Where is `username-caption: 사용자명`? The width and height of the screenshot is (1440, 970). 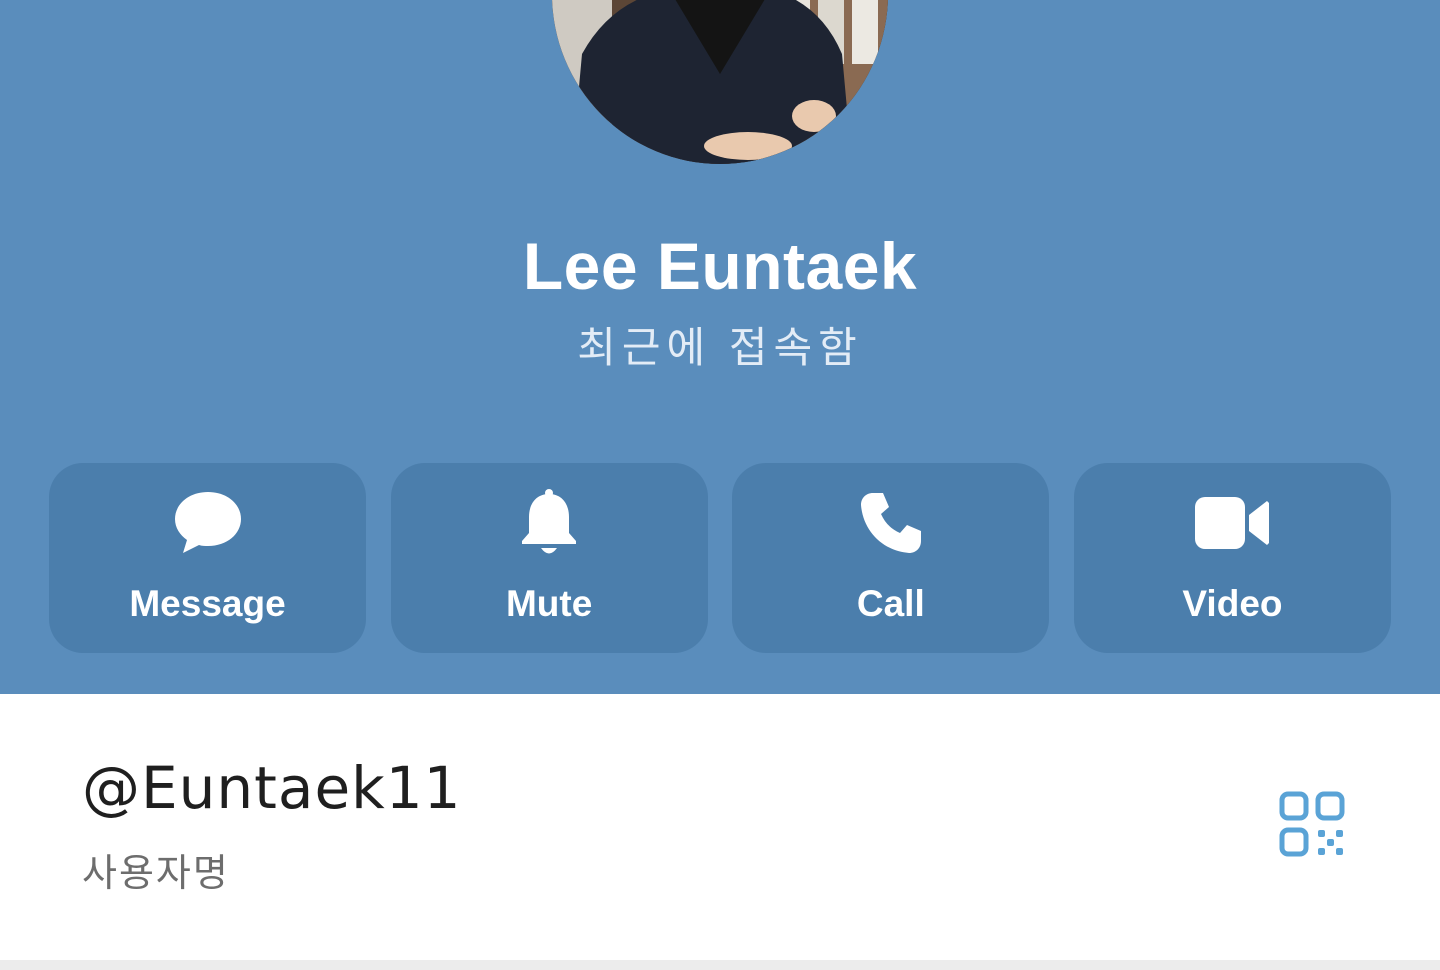 username-caption: 사용자명 is located at coordinates (156, 874).